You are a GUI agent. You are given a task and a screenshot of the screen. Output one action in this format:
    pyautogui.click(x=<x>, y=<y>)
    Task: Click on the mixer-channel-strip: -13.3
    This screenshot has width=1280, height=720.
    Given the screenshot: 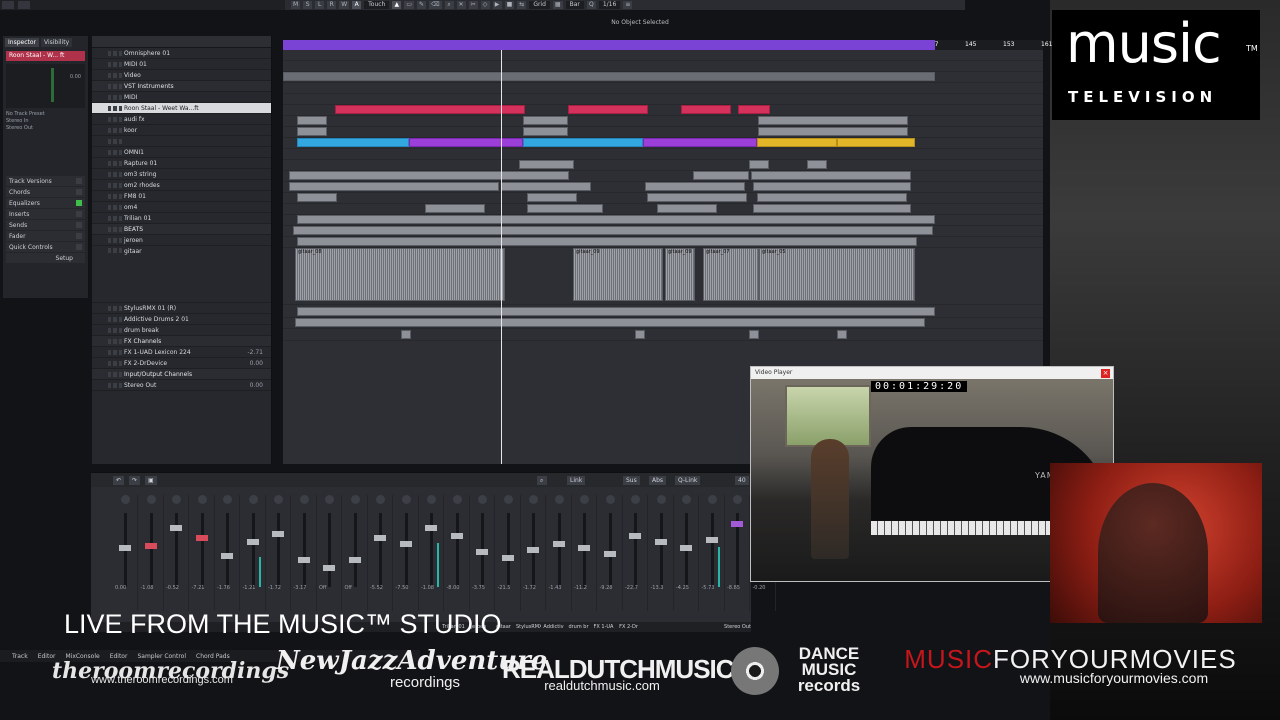 What is the action you would take?
    pyautogui.click(x=661, y=553)
    